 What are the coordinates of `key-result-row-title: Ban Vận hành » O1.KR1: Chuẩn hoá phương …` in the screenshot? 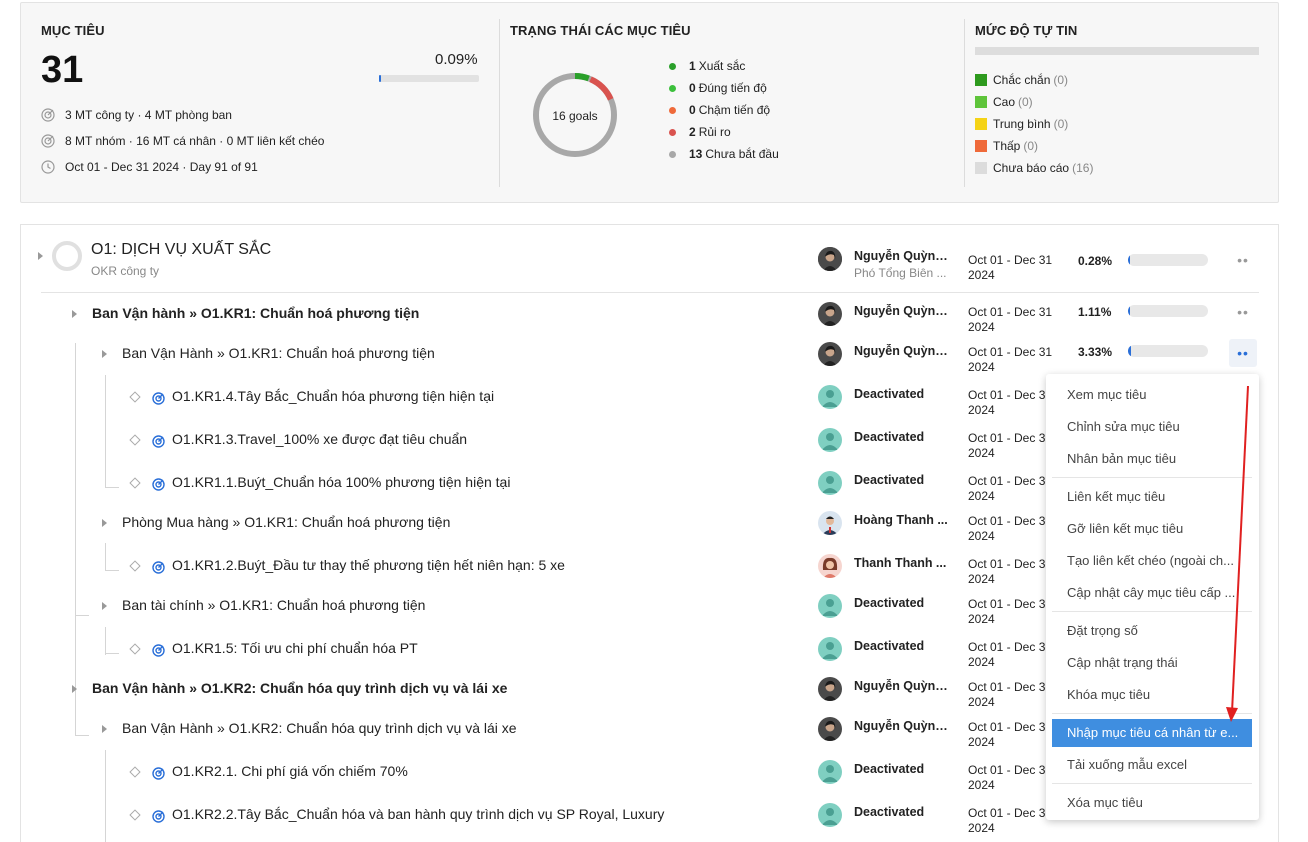 It's located at (255, 313).